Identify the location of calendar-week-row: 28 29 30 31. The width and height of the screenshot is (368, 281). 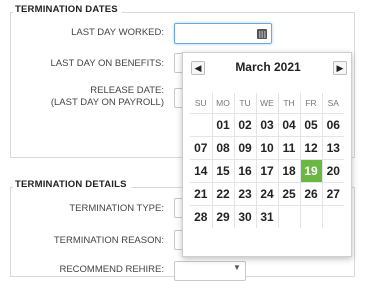
(267, 216).